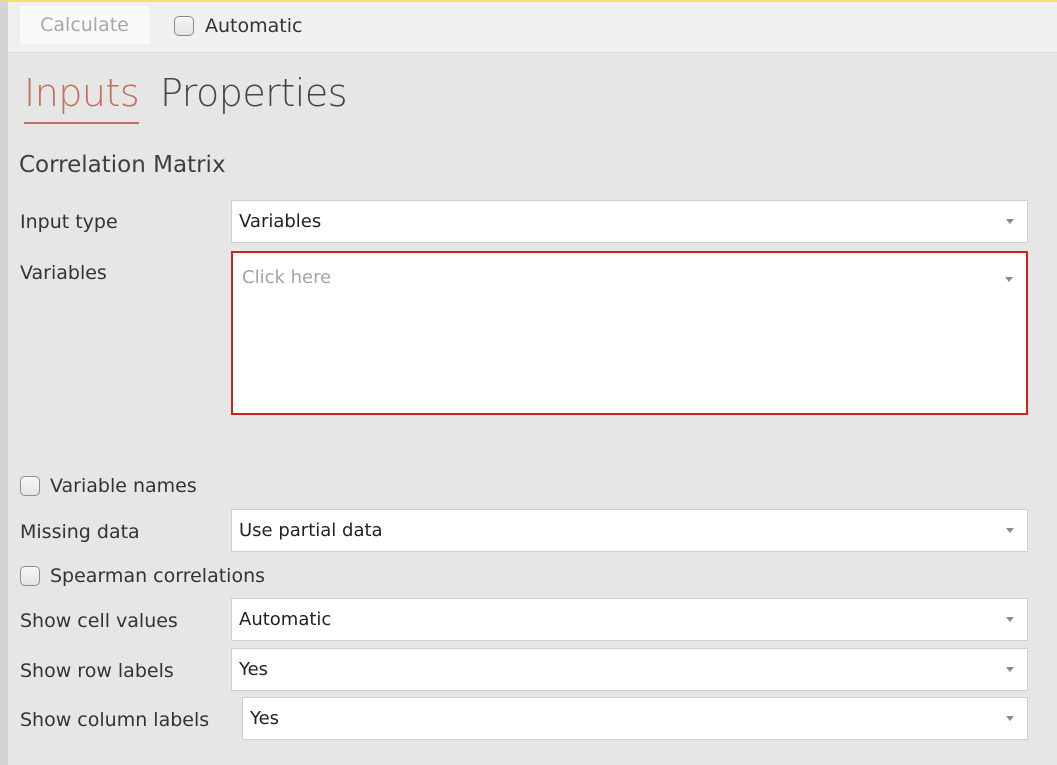  Describe the element at coordinates (30, 486) in the screenshot. I see `variable-names-checkbox` at that location.